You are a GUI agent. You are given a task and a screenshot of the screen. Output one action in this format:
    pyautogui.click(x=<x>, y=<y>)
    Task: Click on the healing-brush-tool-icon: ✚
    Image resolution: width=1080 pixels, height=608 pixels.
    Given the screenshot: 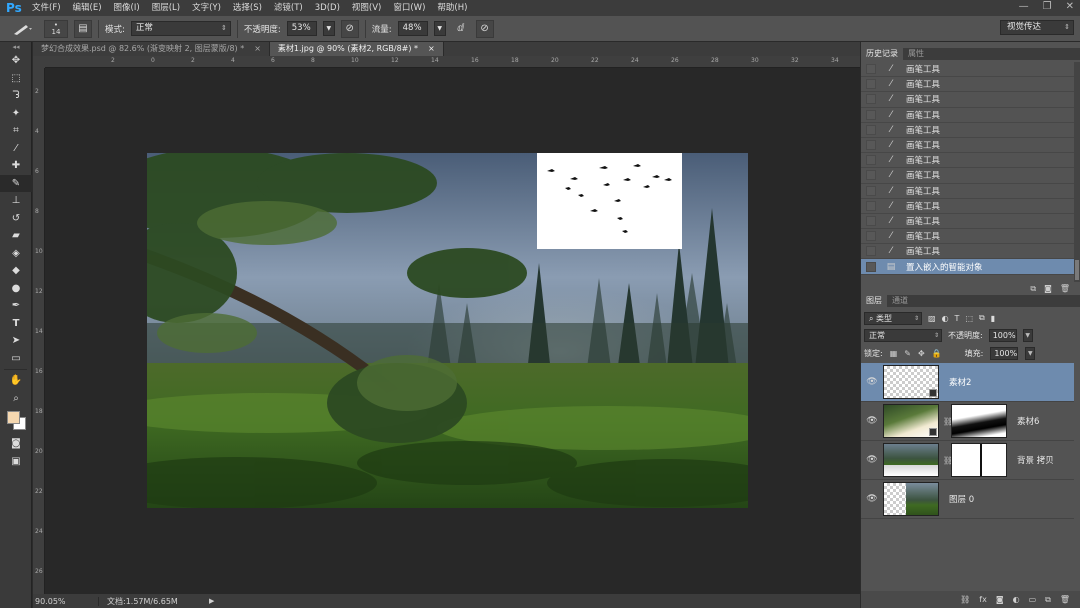 What is the action you would take?
    pyautogui.click(x=16, y=166)
    